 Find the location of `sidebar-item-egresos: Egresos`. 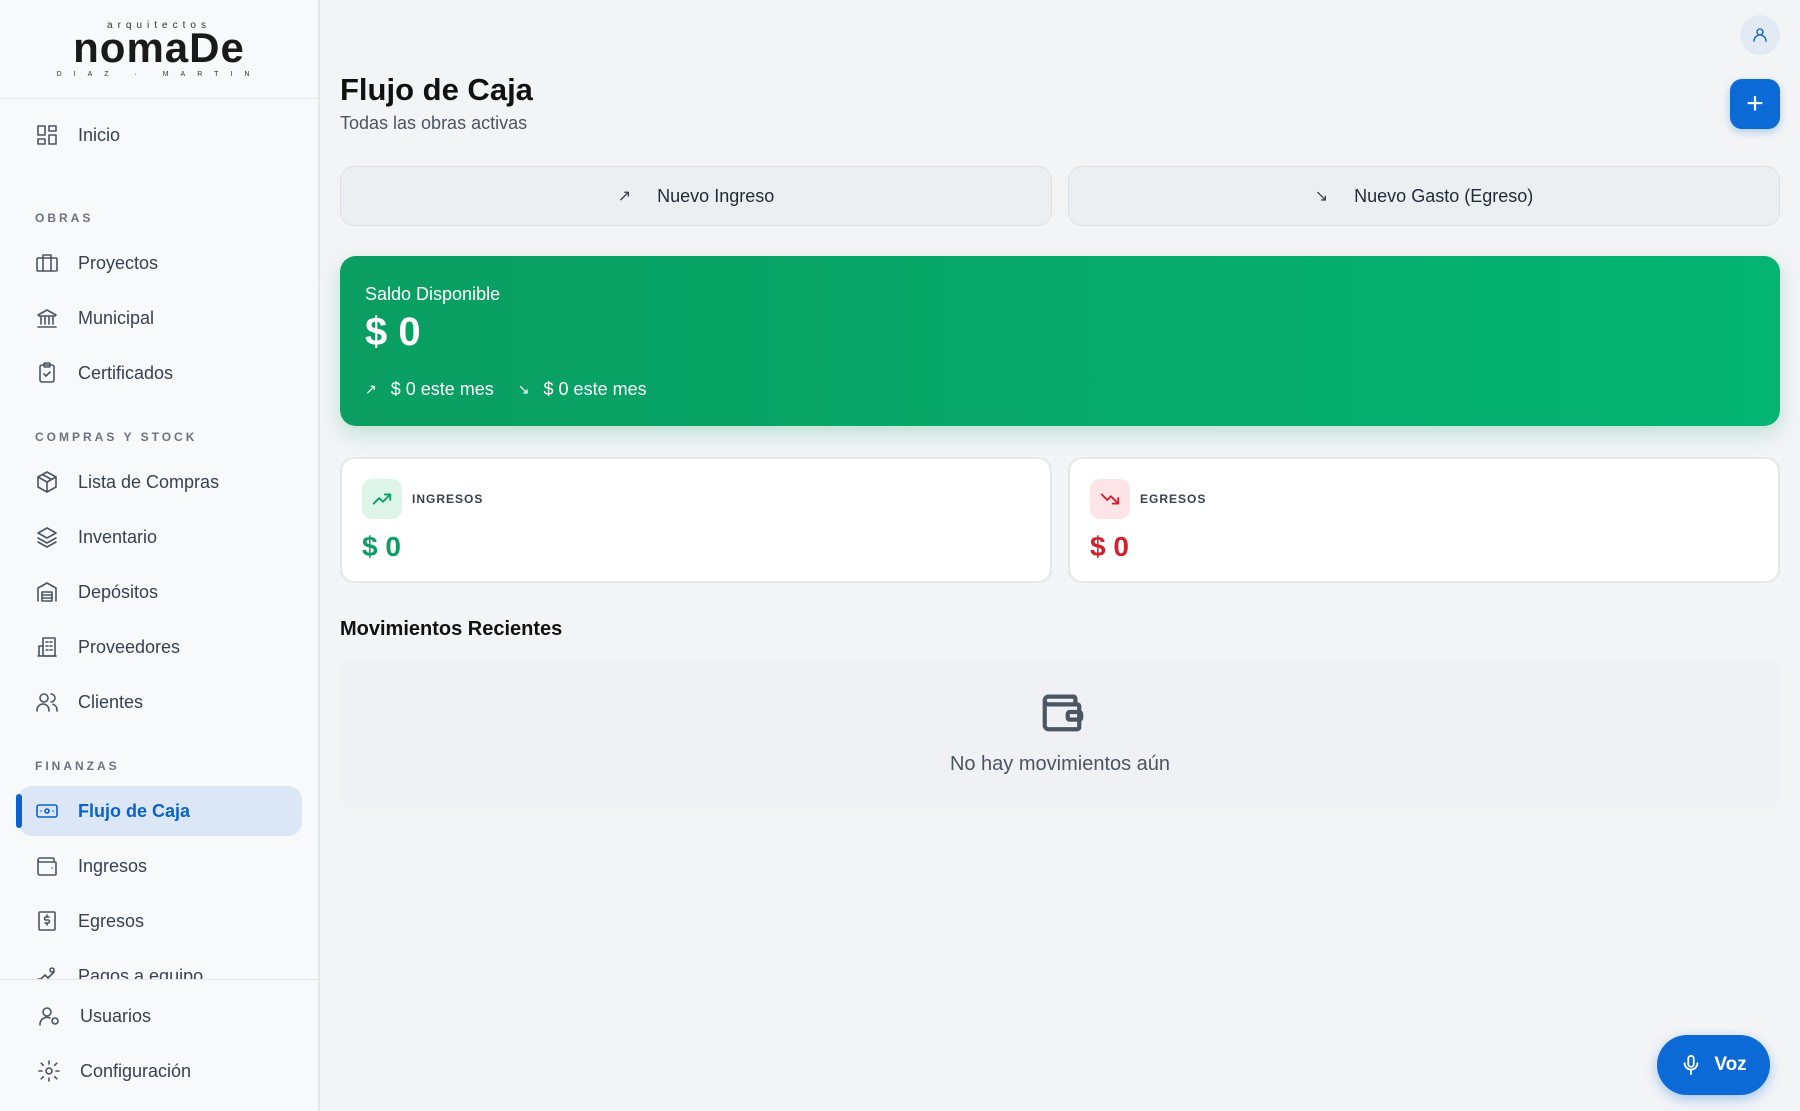

sidebar-item-egresos: Egresos is located at coordinates (160, 921).